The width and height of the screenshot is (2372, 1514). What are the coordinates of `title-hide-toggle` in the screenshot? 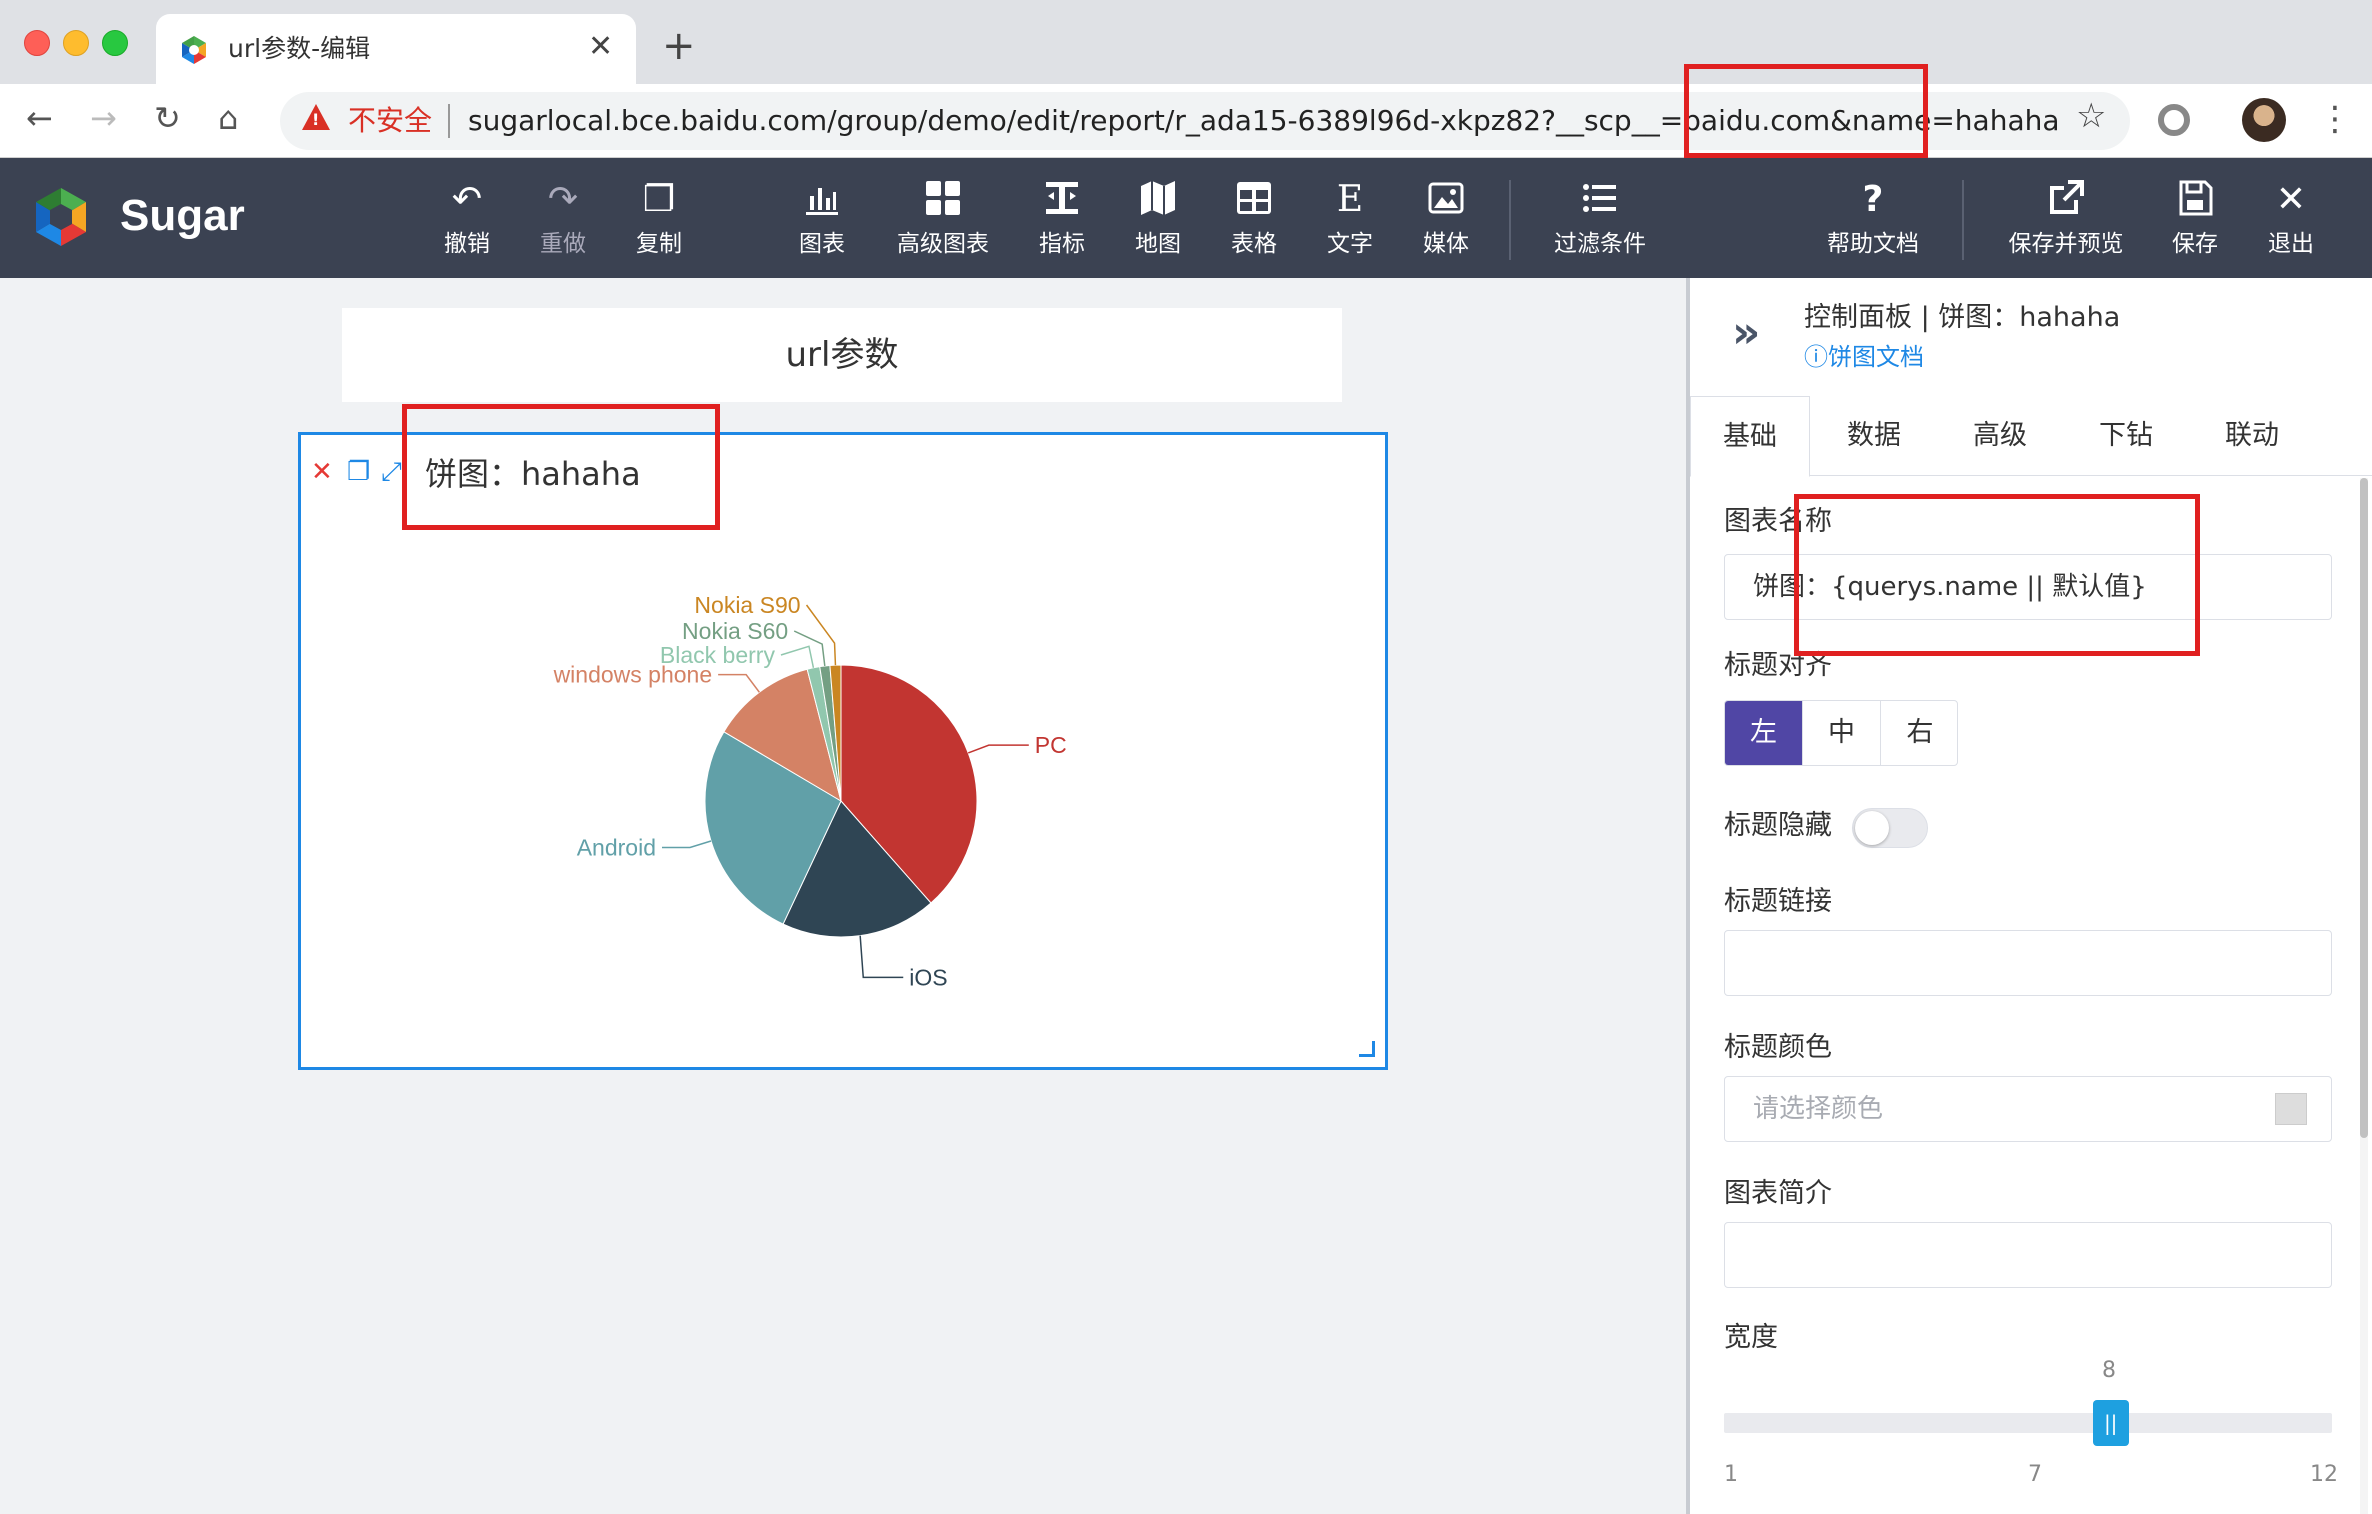 It's located at (1890, 828).